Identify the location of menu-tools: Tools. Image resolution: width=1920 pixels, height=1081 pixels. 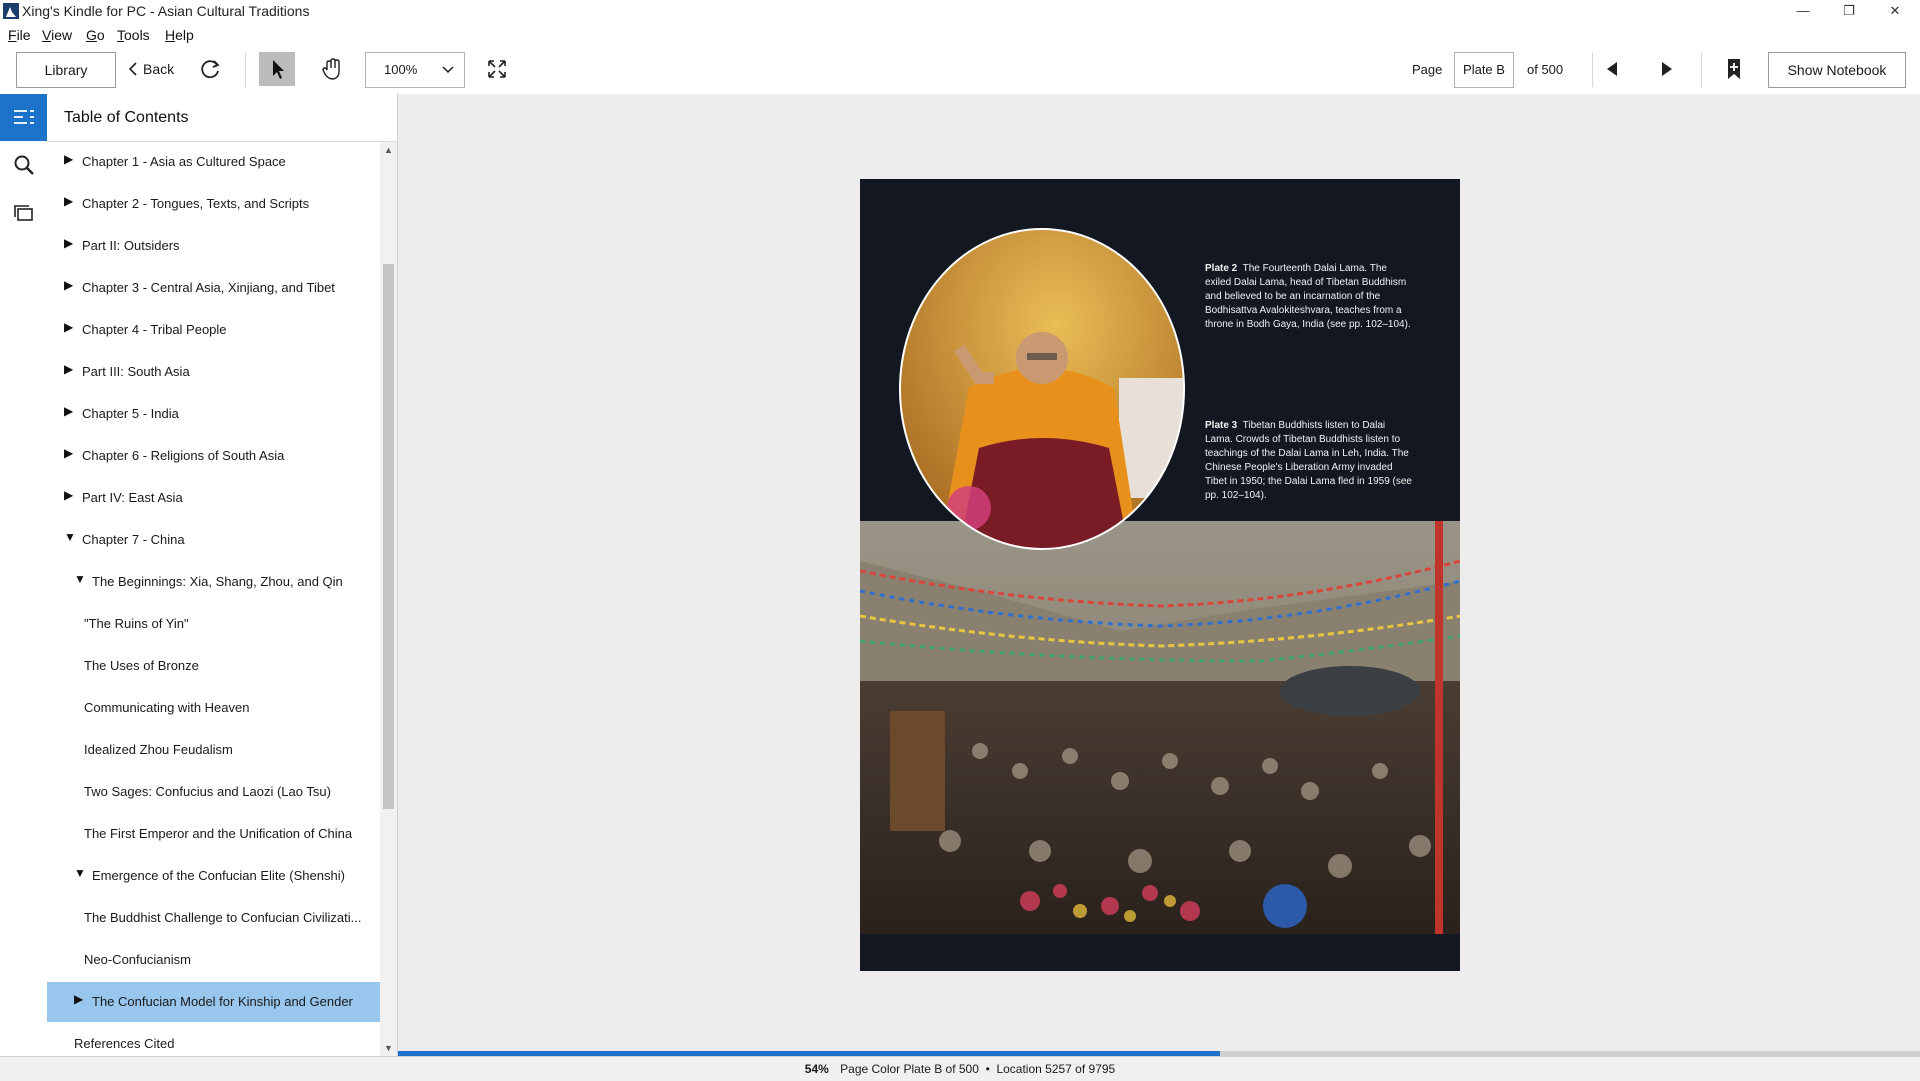
(133, 35).